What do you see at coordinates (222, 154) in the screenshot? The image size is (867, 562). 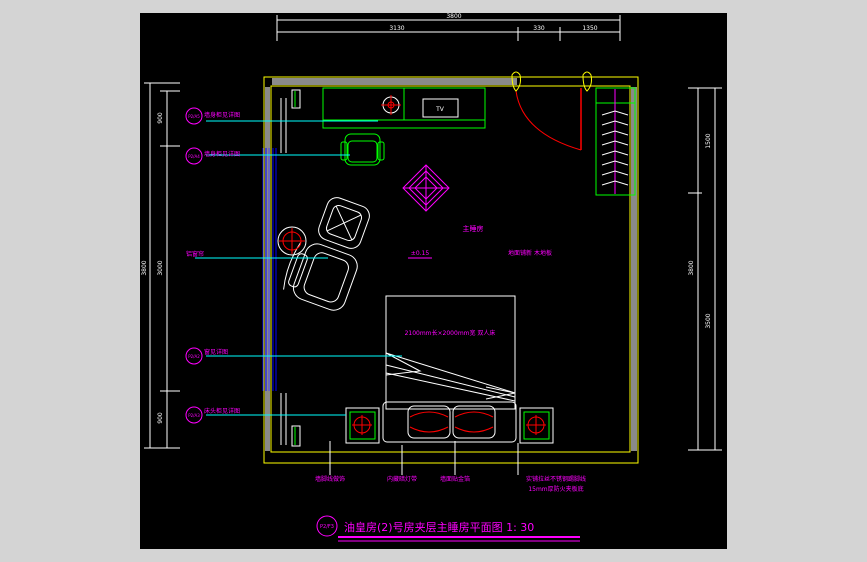 I see `leader-label-2: 墙身柜见详图` at bounding box center [222, 154].